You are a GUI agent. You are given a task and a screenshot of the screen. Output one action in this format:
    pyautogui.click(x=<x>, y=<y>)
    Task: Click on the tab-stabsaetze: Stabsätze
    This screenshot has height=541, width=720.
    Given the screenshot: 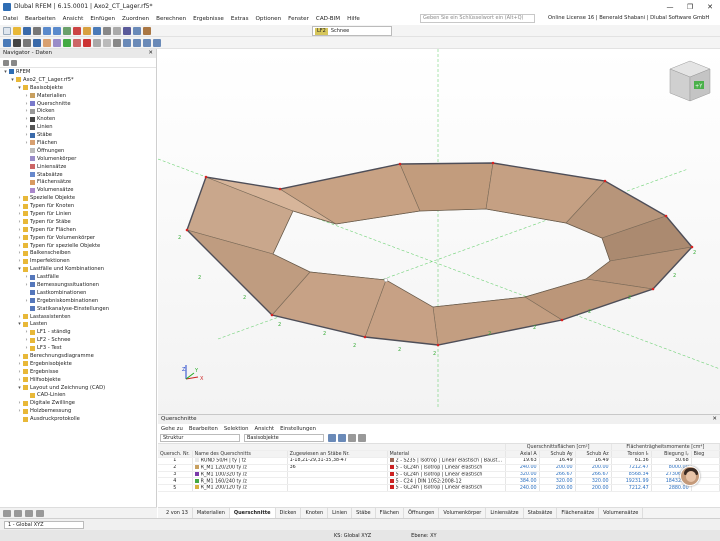 What is the action you would take?
    pyautogui.click(x=541, y=513)
    